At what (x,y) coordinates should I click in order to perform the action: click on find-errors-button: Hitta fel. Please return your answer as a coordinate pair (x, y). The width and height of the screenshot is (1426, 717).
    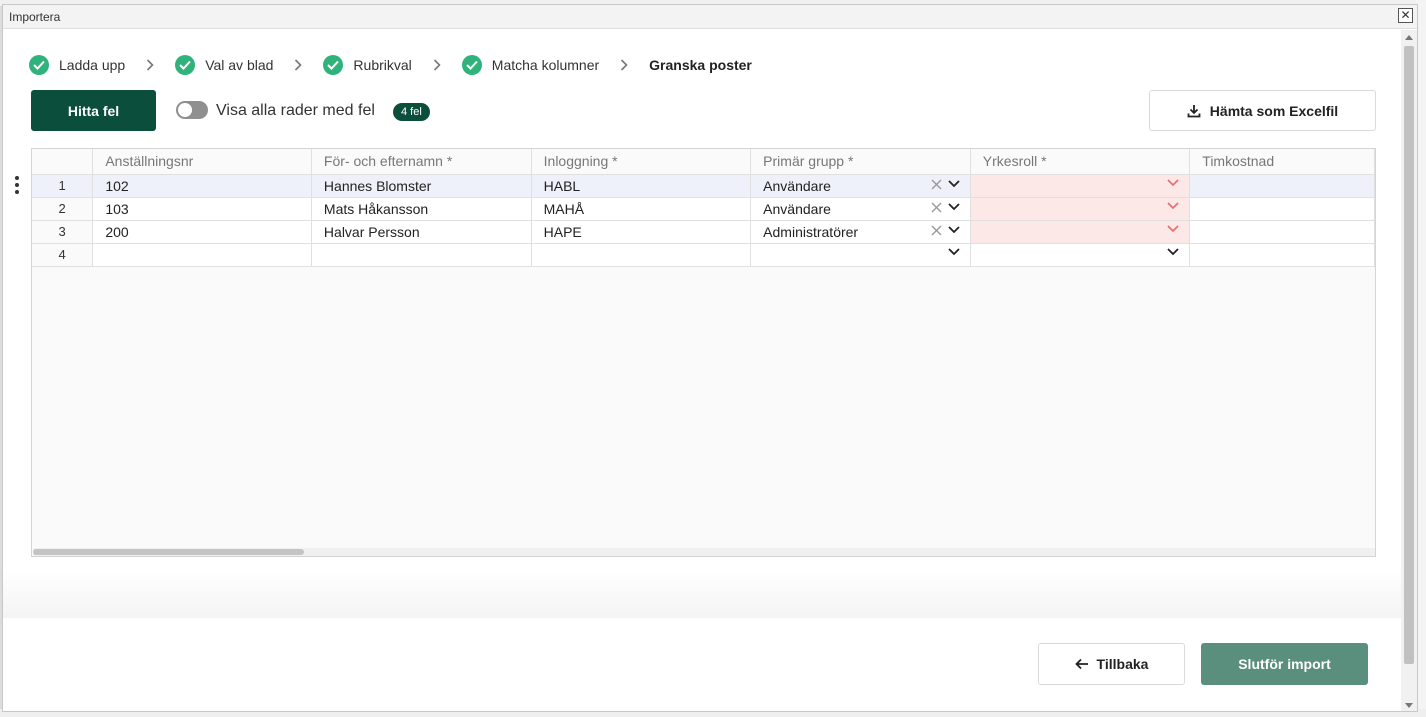
    Looking at the image, I should click on (93, 110).